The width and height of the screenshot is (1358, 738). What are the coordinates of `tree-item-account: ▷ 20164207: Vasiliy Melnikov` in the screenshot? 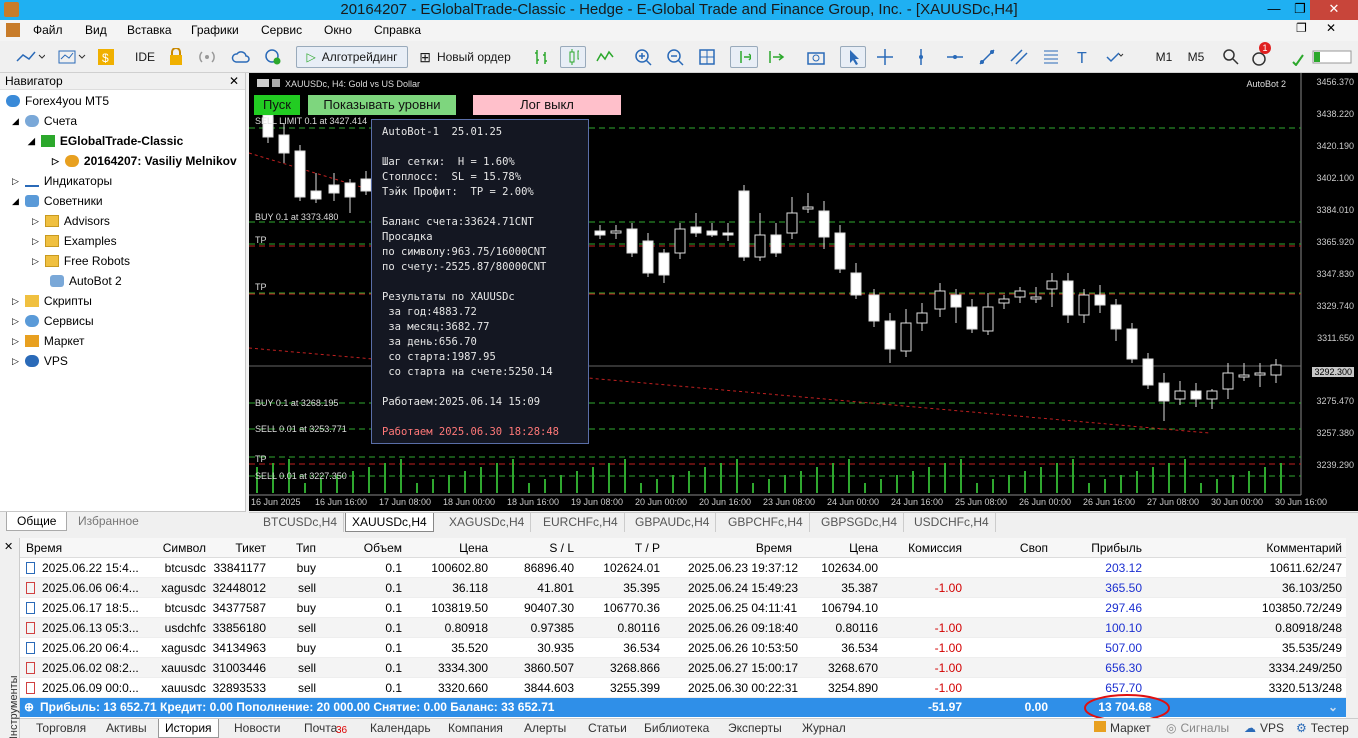 It's located at (144, 161).